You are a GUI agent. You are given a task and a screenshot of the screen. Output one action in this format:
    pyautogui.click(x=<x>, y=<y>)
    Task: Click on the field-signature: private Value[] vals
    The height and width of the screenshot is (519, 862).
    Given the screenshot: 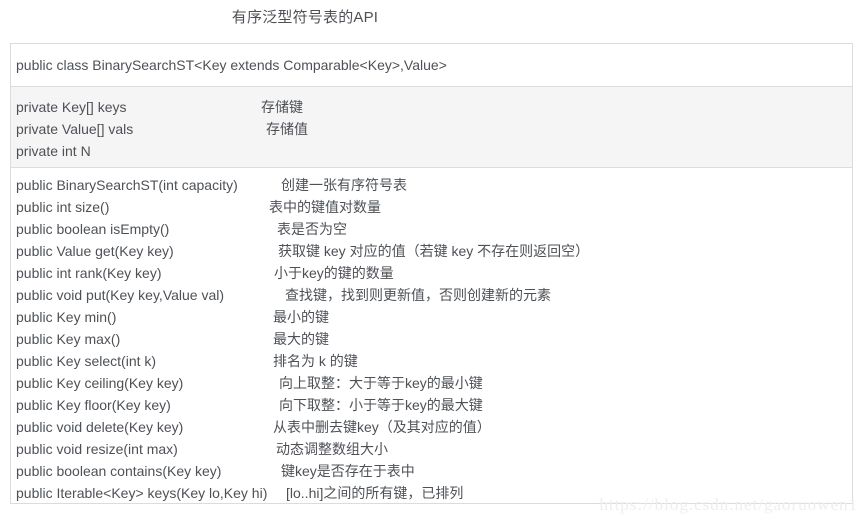 What is the action you would take?
    pyautogui.click(x=75, y=129)
    